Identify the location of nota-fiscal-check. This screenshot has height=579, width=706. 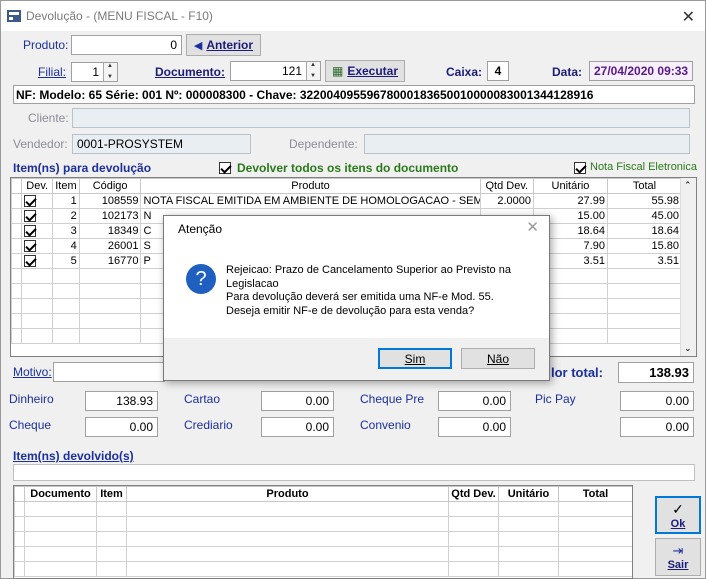
(580, 167).